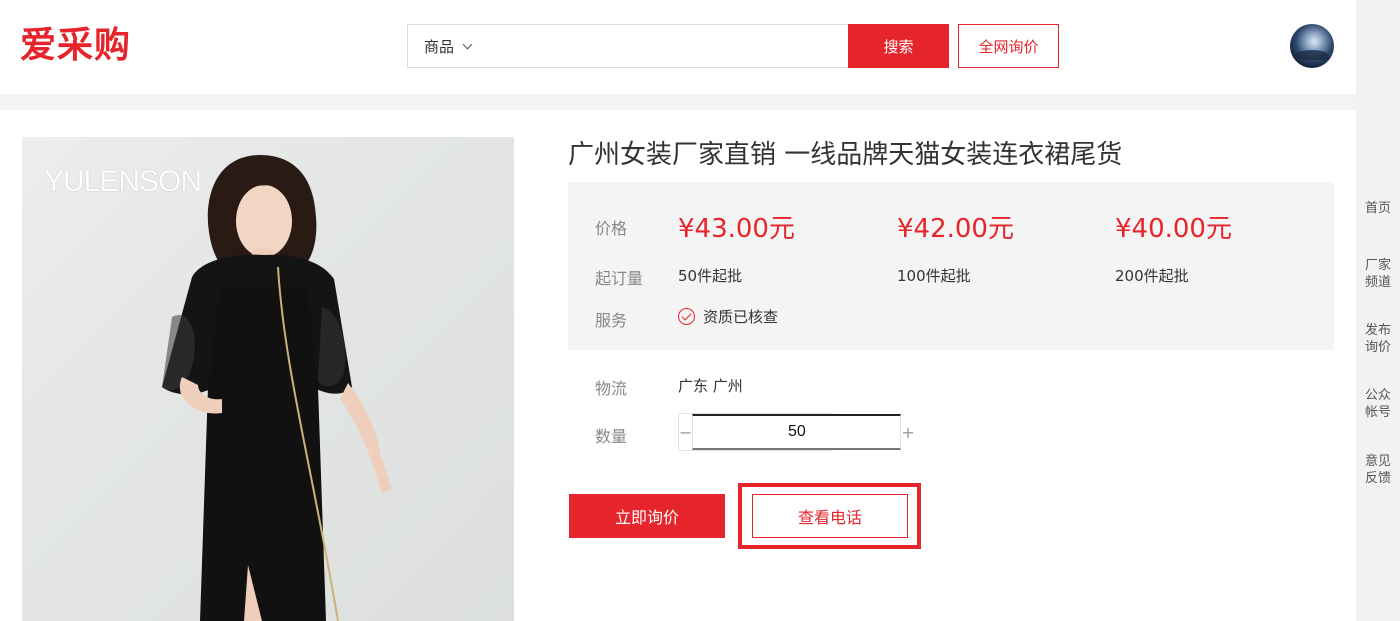  I want to click on model-illustration, so click(277, 388).